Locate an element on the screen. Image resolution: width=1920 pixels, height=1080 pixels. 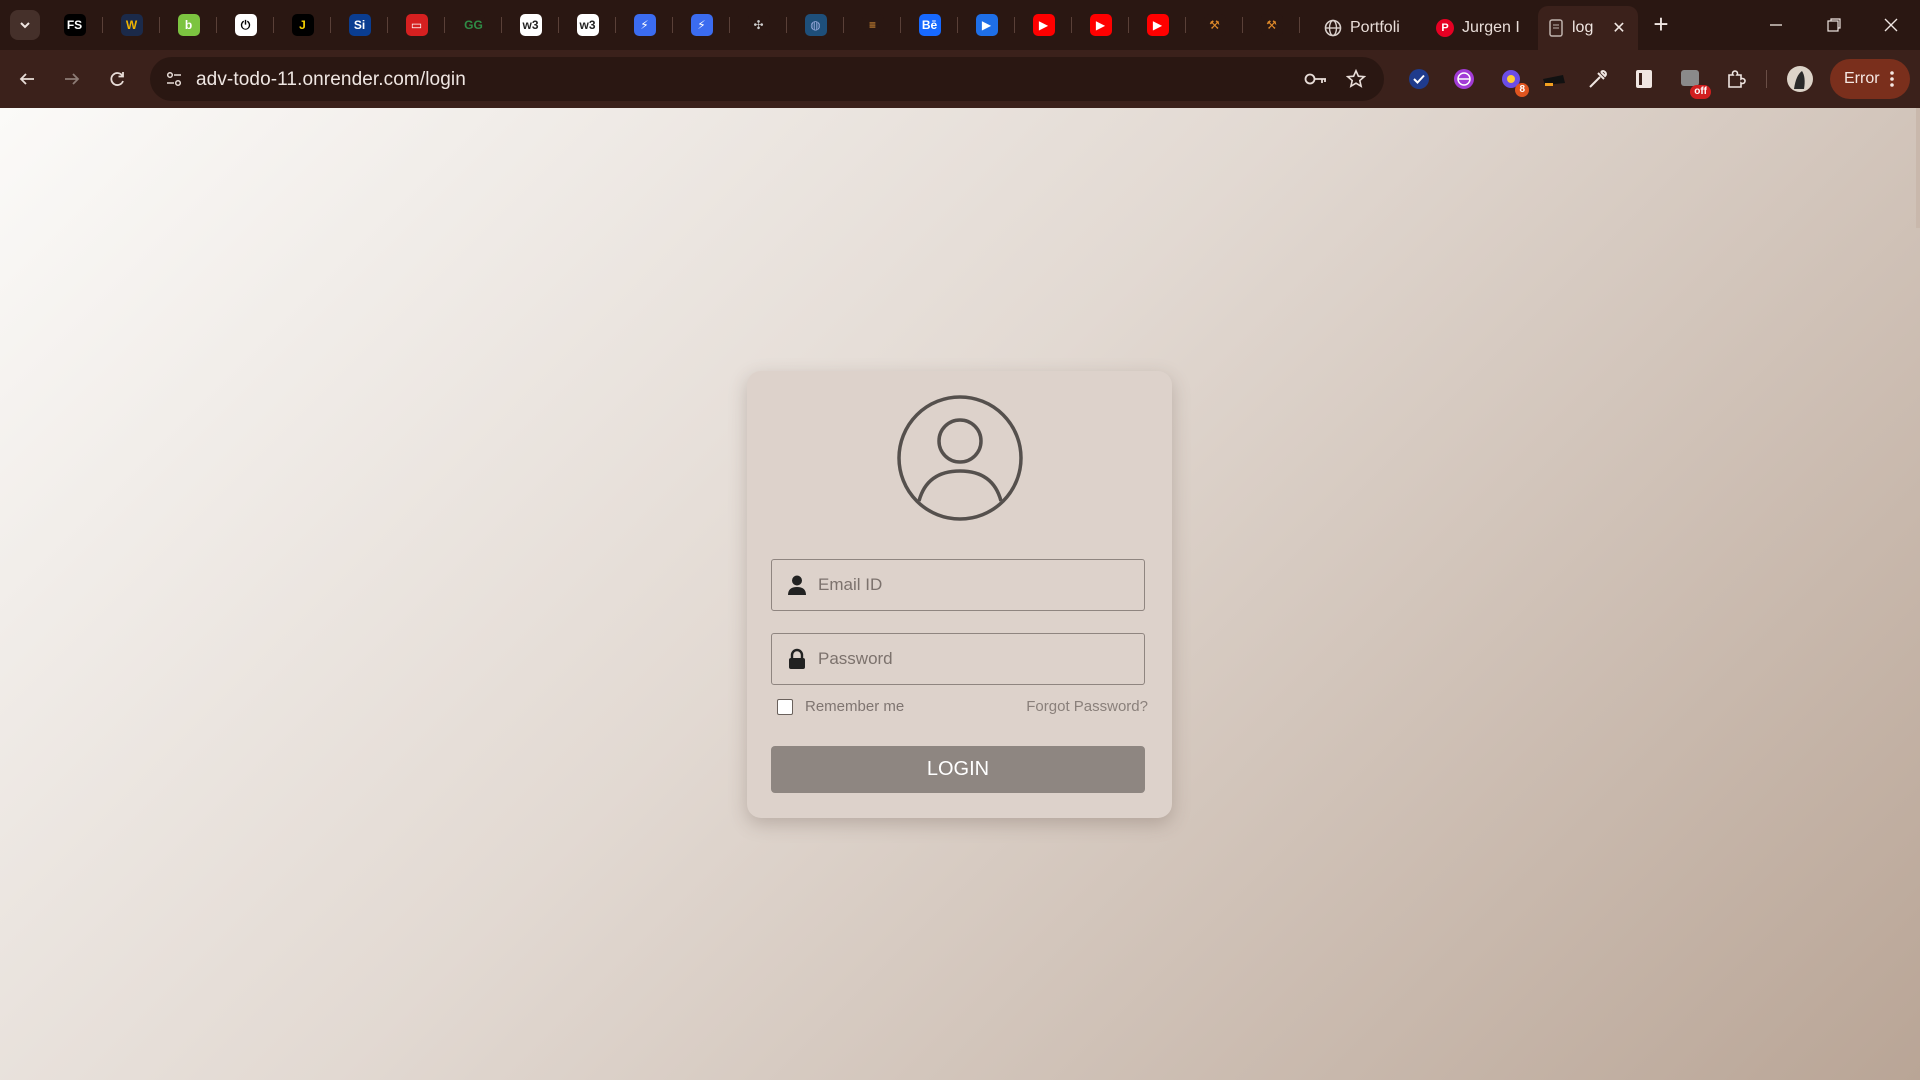
j-icon: J is located at coordinates (302, 25).